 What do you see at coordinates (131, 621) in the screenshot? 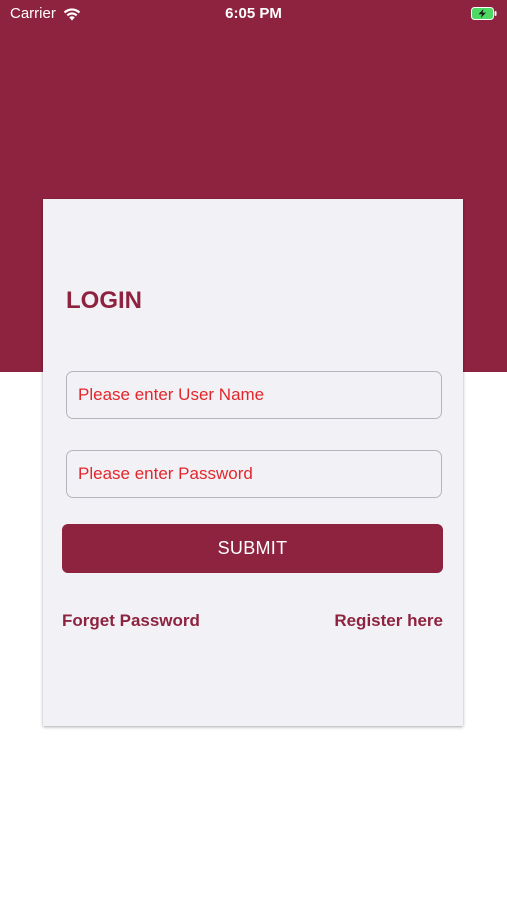
I see `forget-password-link: Forget Password` at bounding box center [131, 621].